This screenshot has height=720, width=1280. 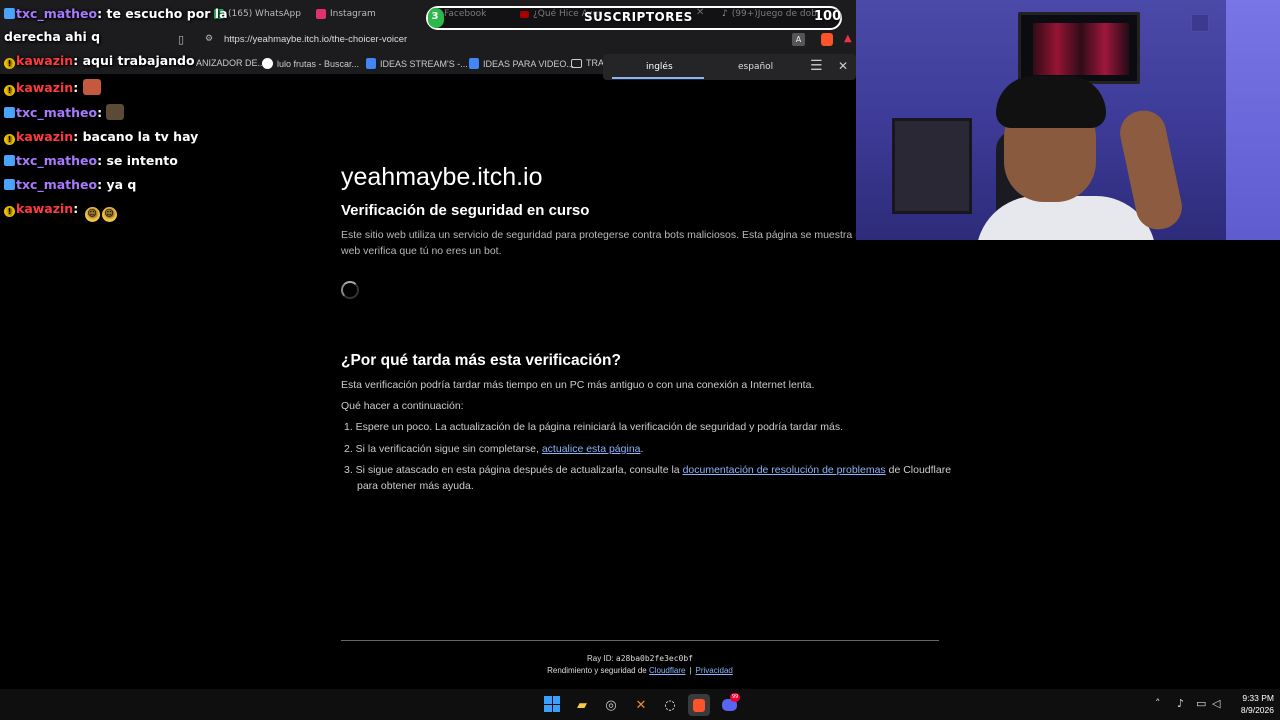 I want to click on bookmark-label: TRA, so click(x=595, y=63).